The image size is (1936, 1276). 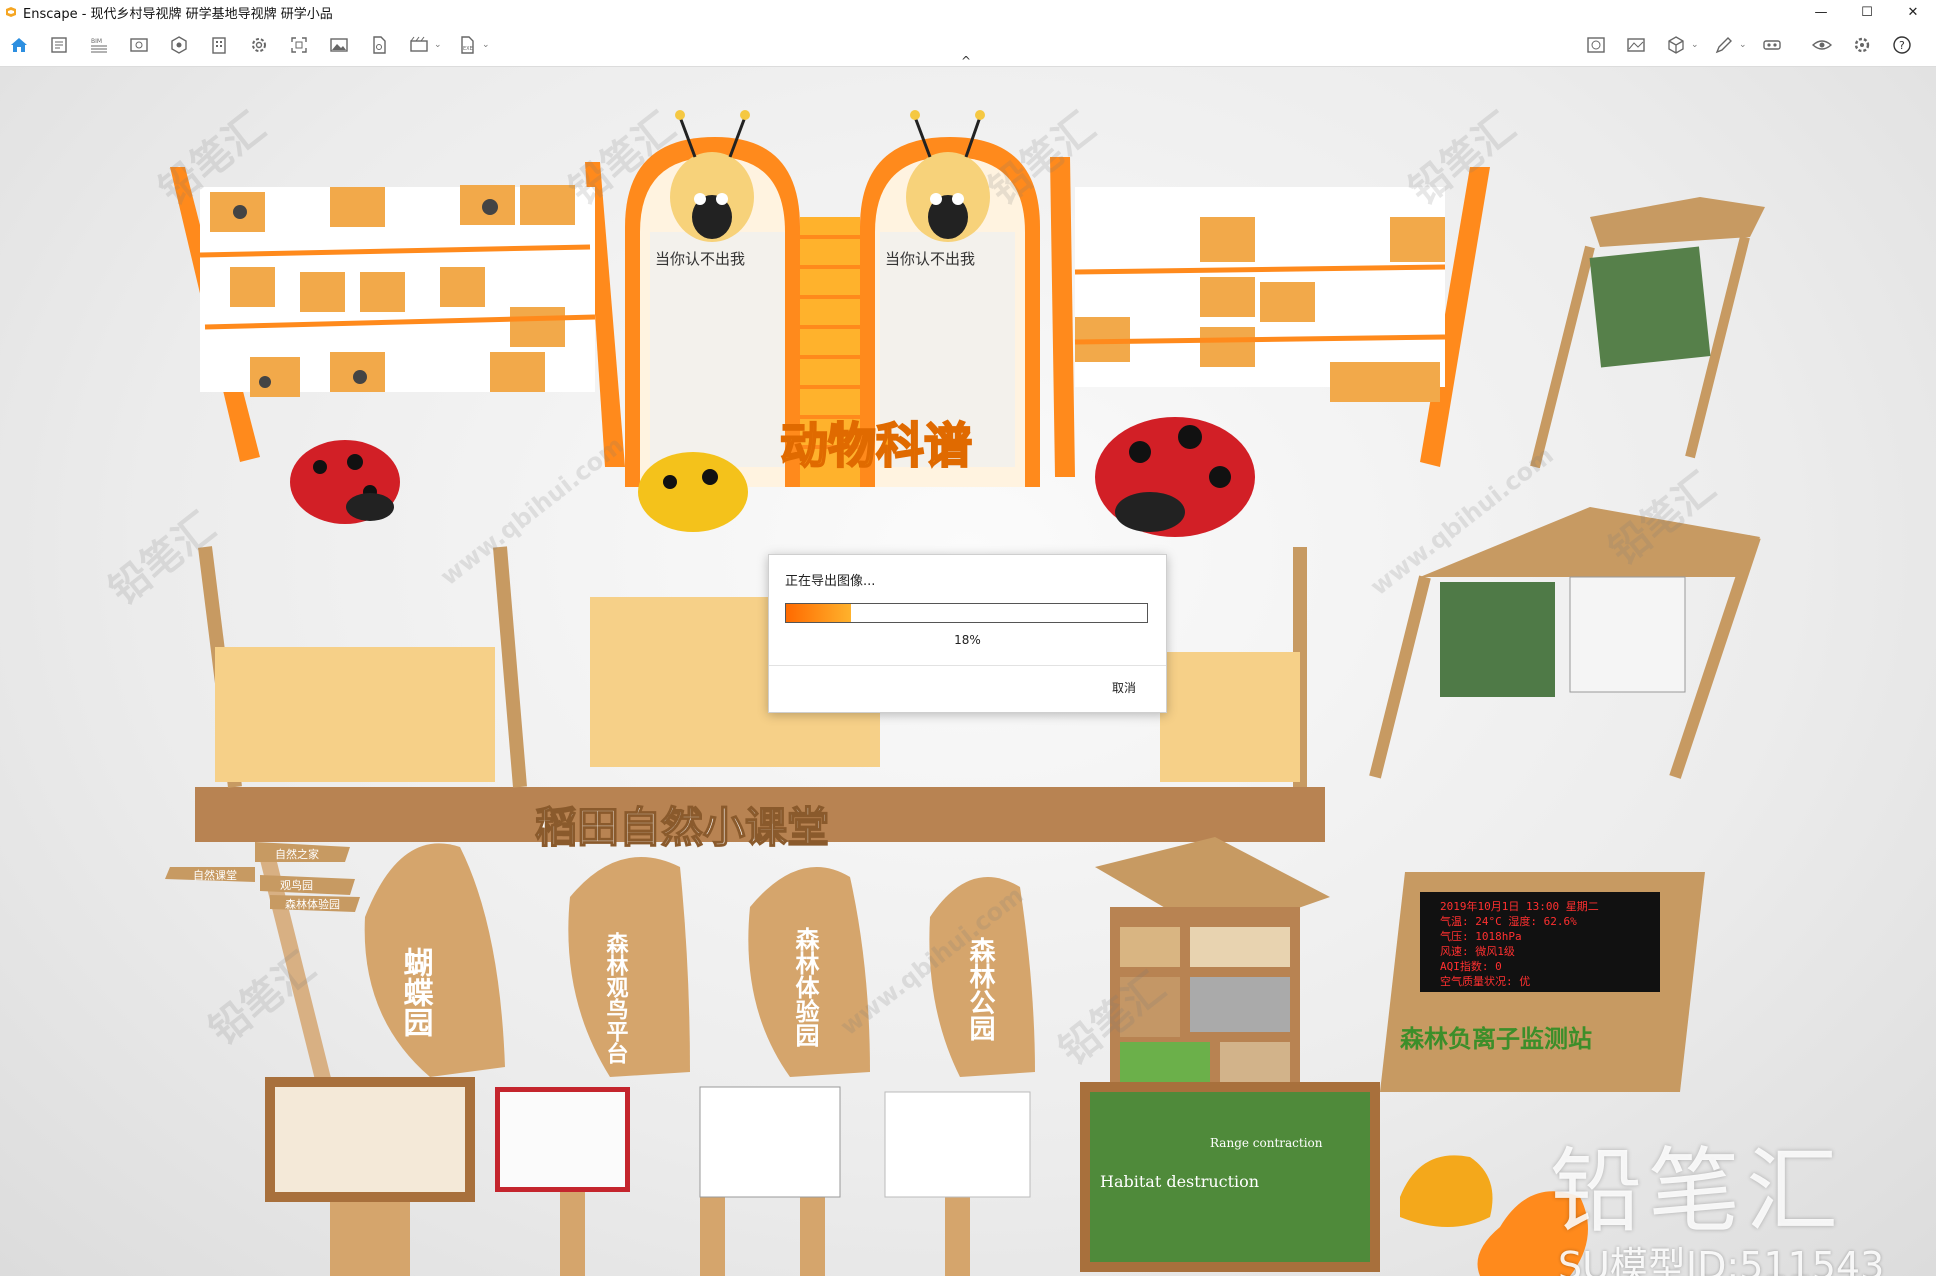 I want to click on monitor-title: 森林负离子监测站, so click(x=1496, y=1039).